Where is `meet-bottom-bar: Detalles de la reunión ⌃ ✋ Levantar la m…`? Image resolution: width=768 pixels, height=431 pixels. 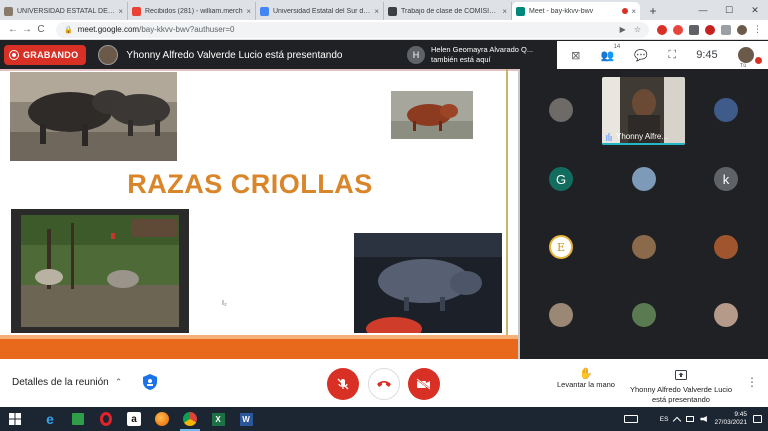 meet-bottom-bar: Detalles de la reunión ⌃ ✋ Levantar la m… is located at coordinates (384, 383).